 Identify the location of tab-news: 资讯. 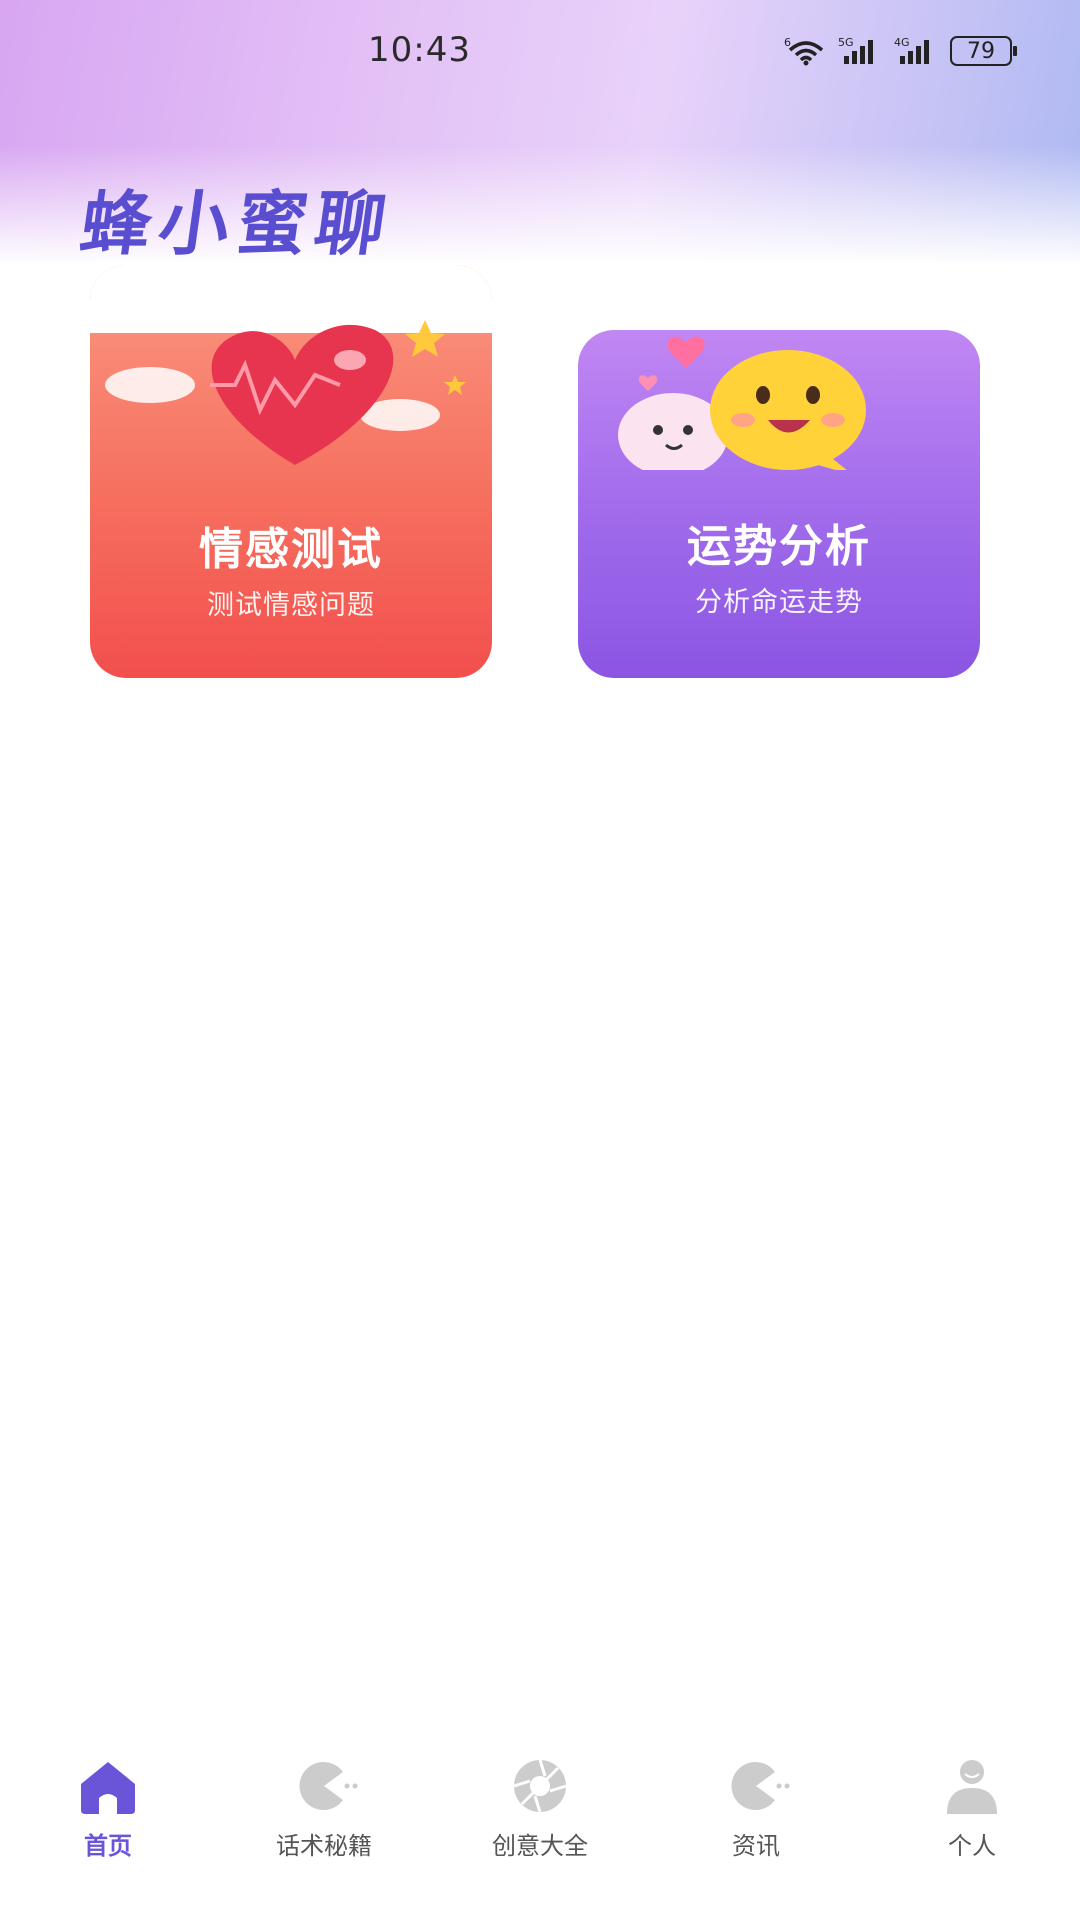
(756, 1808).